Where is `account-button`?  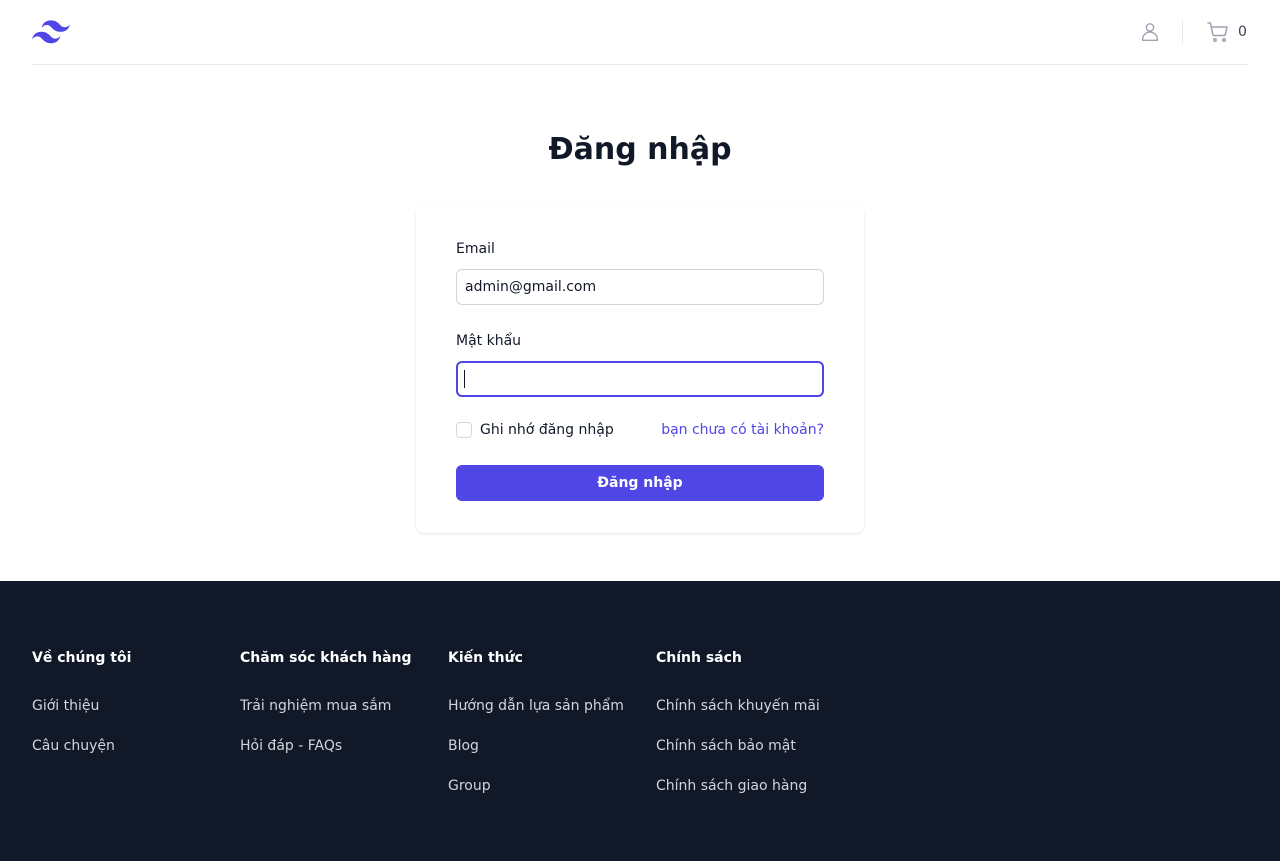
account-button is located at coordinates (1150, 32).